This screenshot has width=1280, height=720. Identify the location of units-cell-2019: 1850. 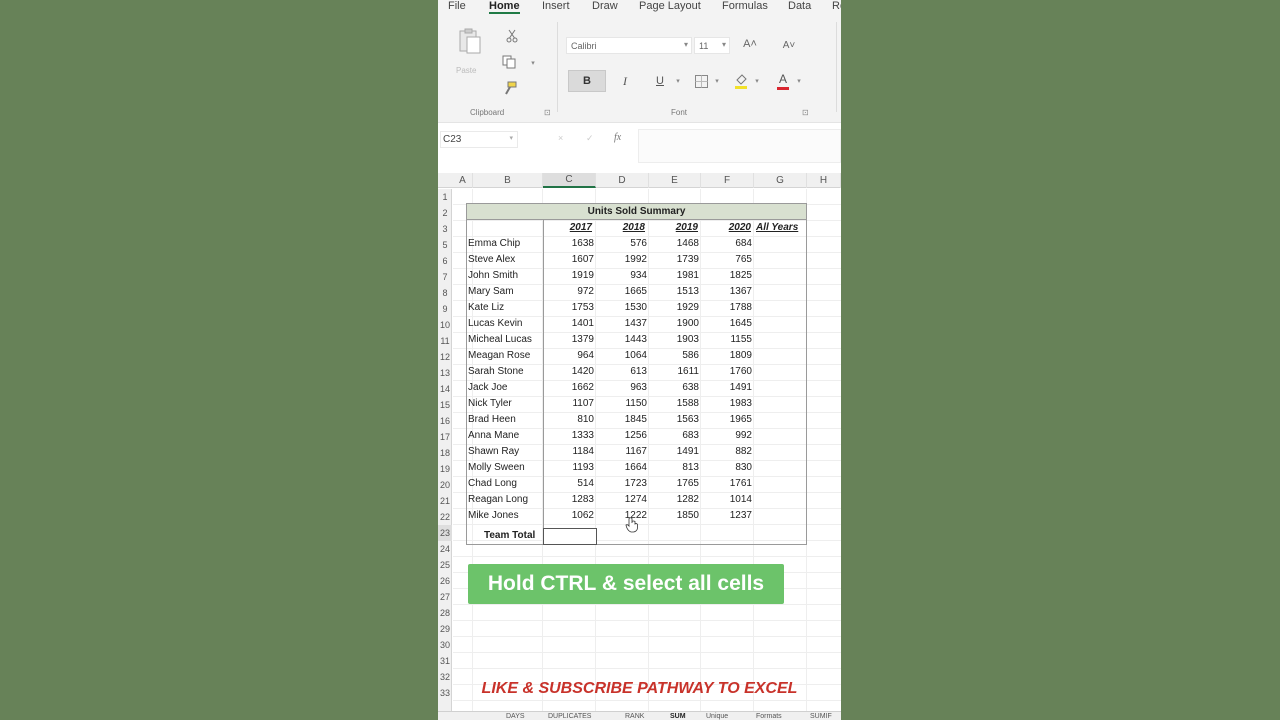
(675, 516).